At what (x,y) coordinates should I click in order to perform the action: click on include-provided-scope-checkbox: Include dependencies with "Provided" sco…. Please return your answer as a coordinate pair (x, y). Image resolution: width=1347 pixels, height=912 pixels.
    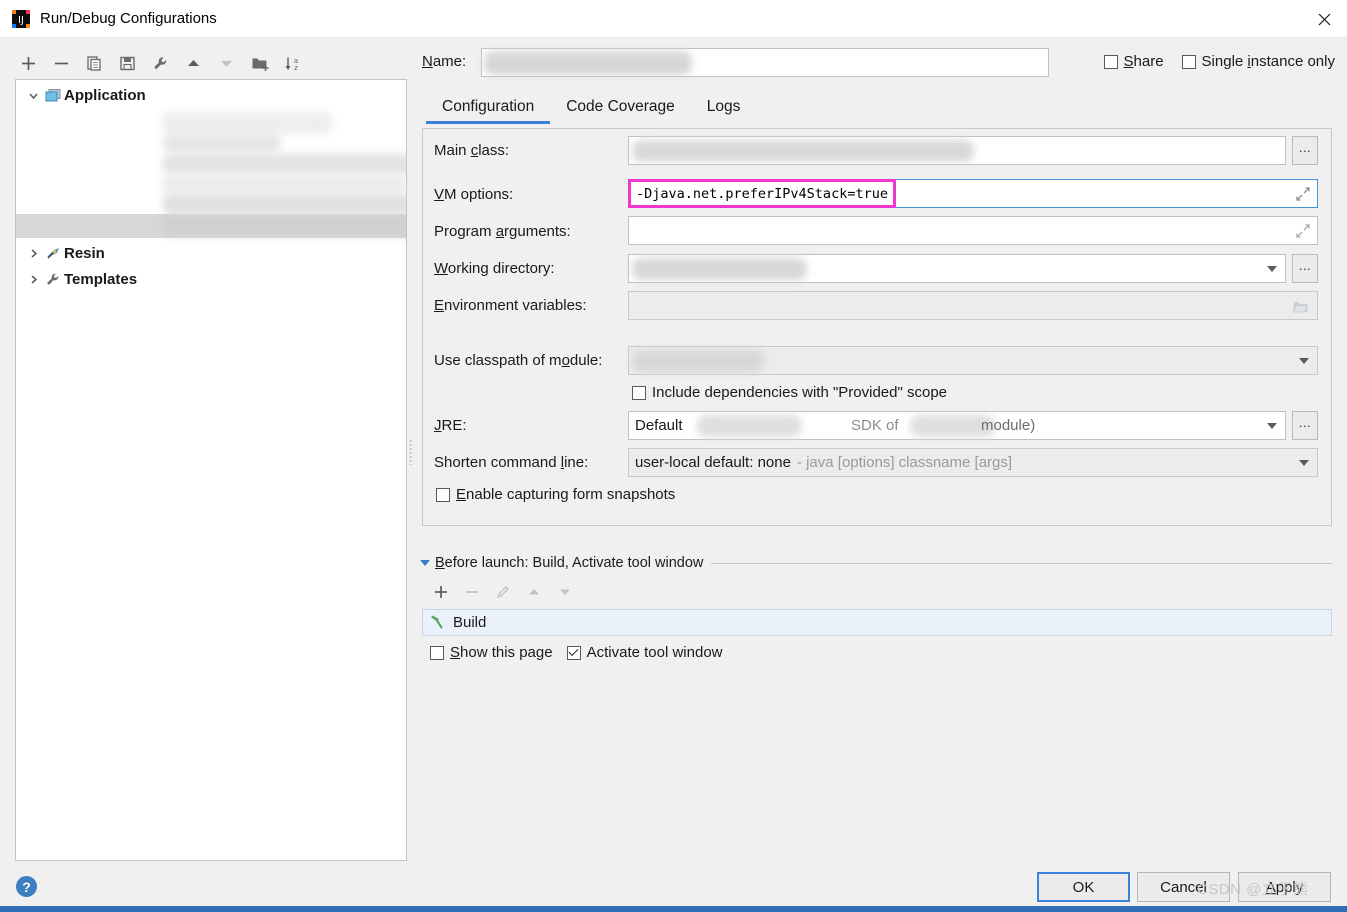
    Looking at the image, I should click on (789, 392).